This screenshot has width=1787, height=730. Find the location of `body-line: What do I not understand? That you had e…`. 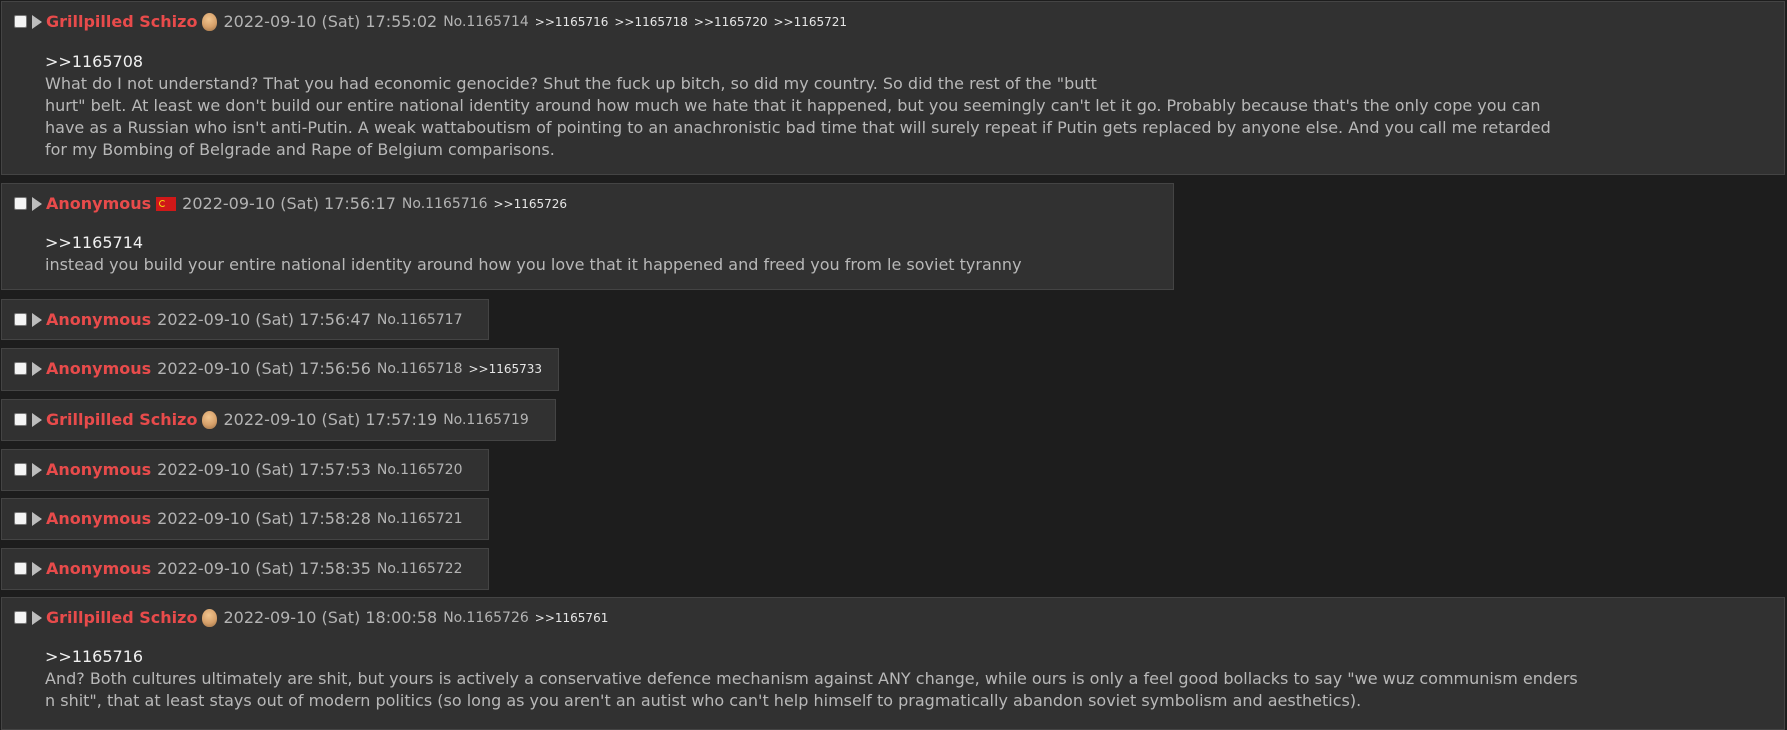

body-line: What do I not understand? That you had e… is located at coordinates (571, 83).